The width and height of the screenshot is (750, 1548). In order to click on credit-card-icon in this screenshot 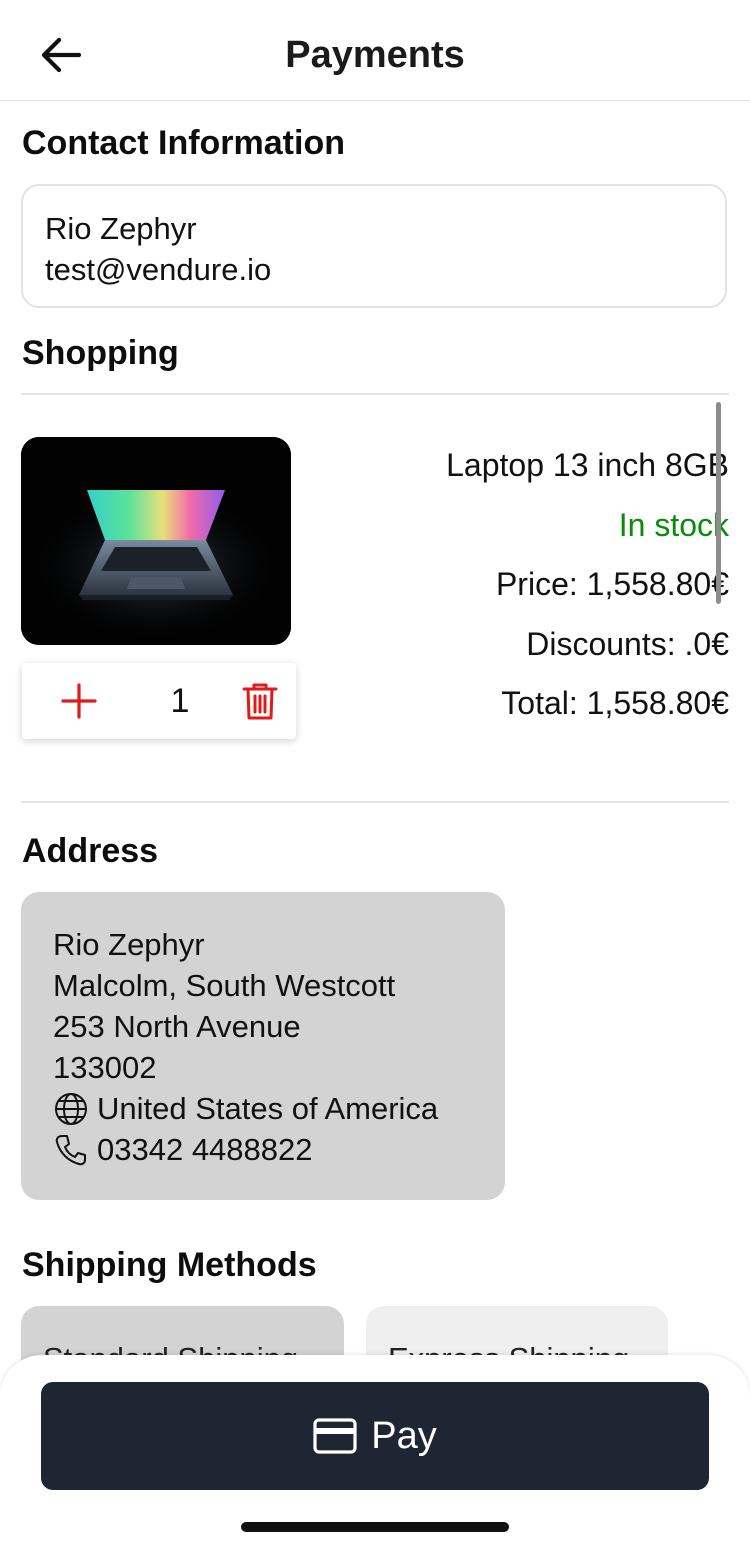, I will do `click(335, 1436)`.